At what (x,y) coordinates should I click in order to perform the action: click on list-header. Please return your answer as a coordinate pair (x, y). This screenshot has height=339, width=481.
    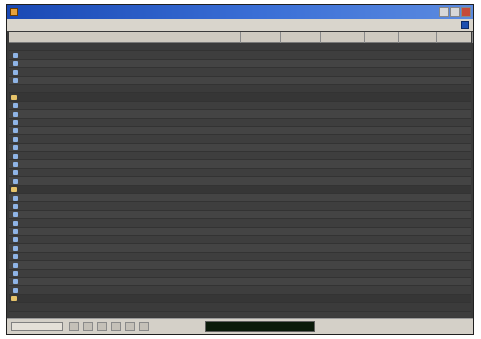
    Looking at the image, I should click on (241, 37).